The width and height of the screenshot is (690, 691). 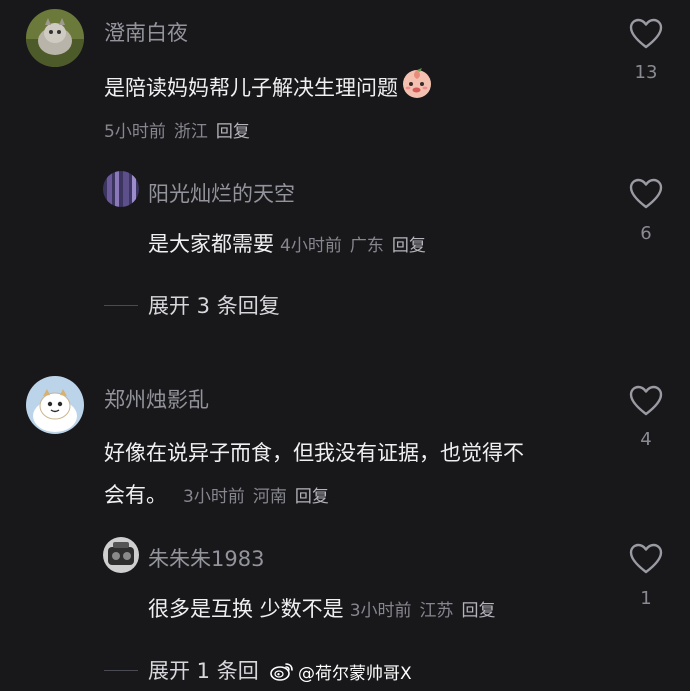 What do you see at coordinates (221, 193) in the screenshot?
I see `username: 阳光灿烂的天空` at bounding box center [221, 193].